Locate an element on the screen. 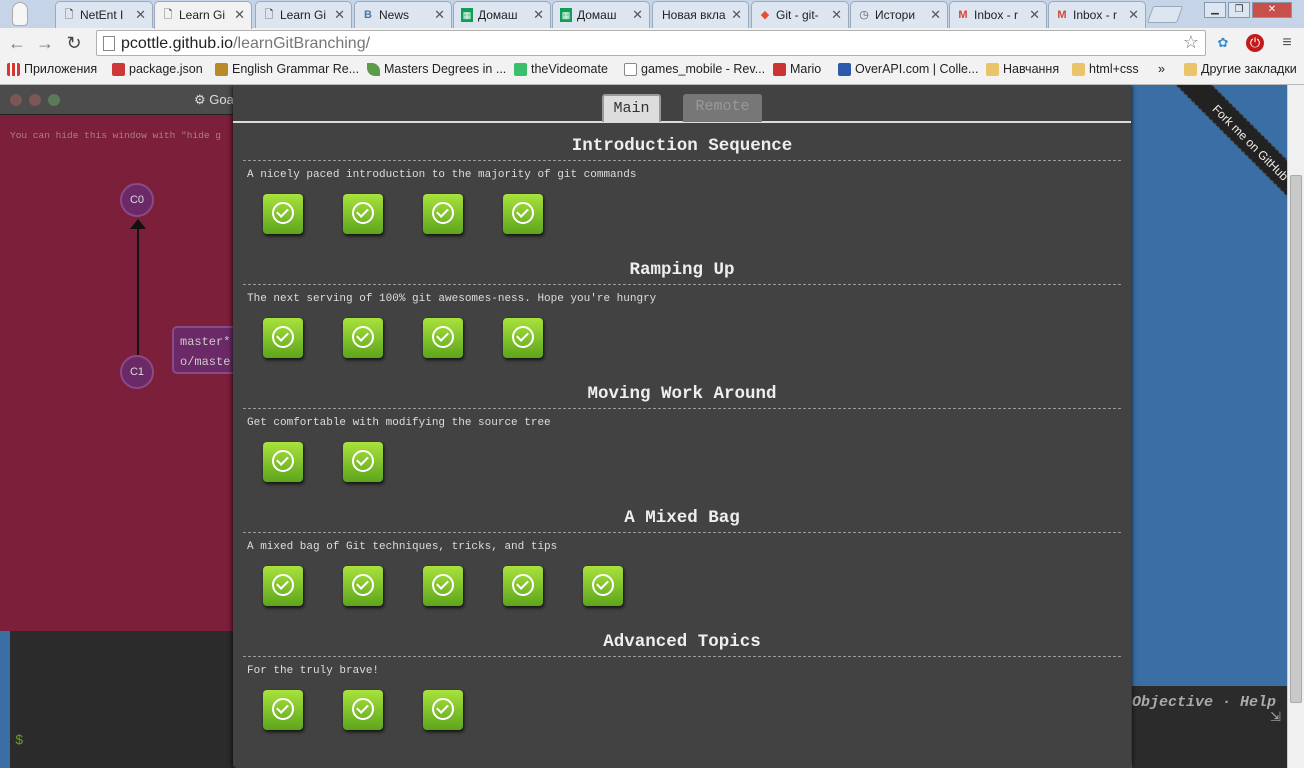  hide-window-hint: You can hide this window with "hide g is located at coordinates (115, 135).